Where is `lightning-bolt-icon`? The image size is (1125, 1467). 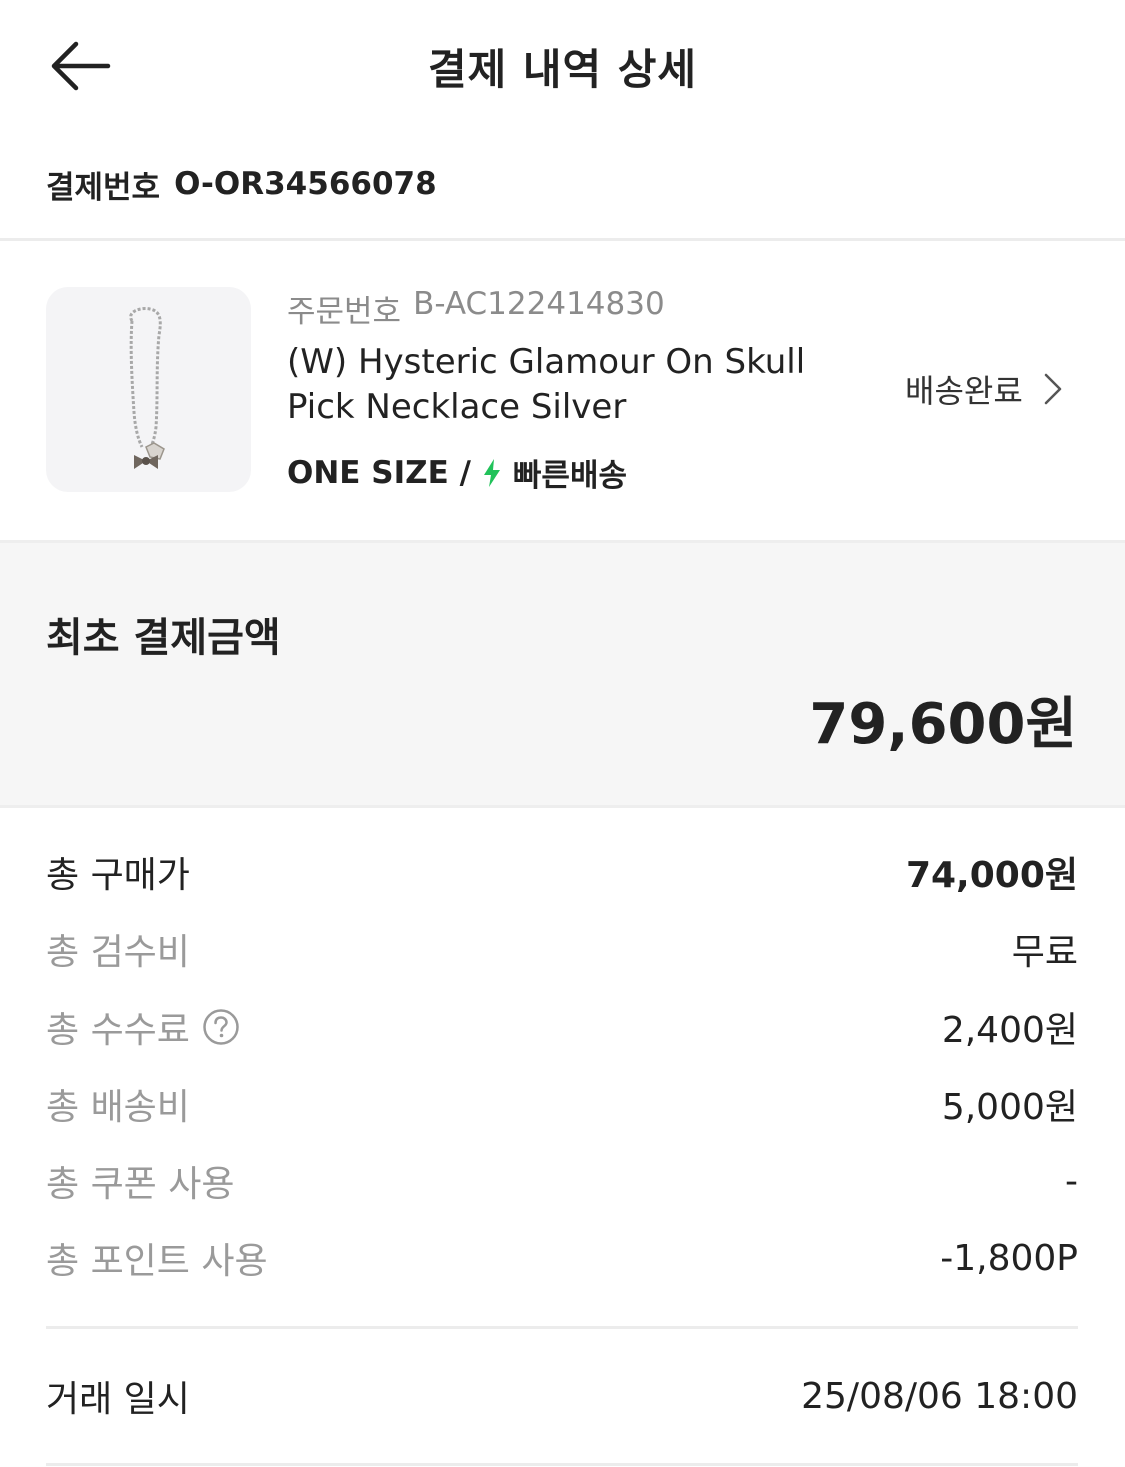
lightning-bolt-icon is located at coordinates (492, 473).